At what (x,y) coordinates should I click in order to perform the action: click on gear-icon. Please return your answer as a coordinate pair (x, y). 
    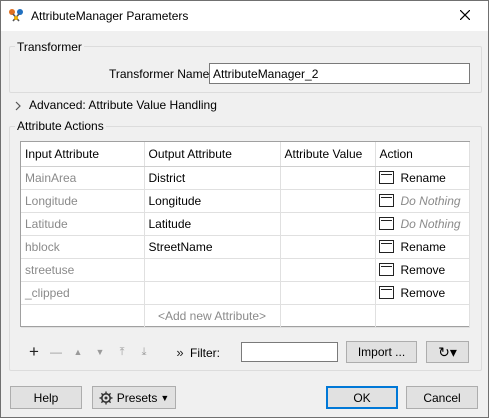
    Looking at the image, I should click on (106, 398).